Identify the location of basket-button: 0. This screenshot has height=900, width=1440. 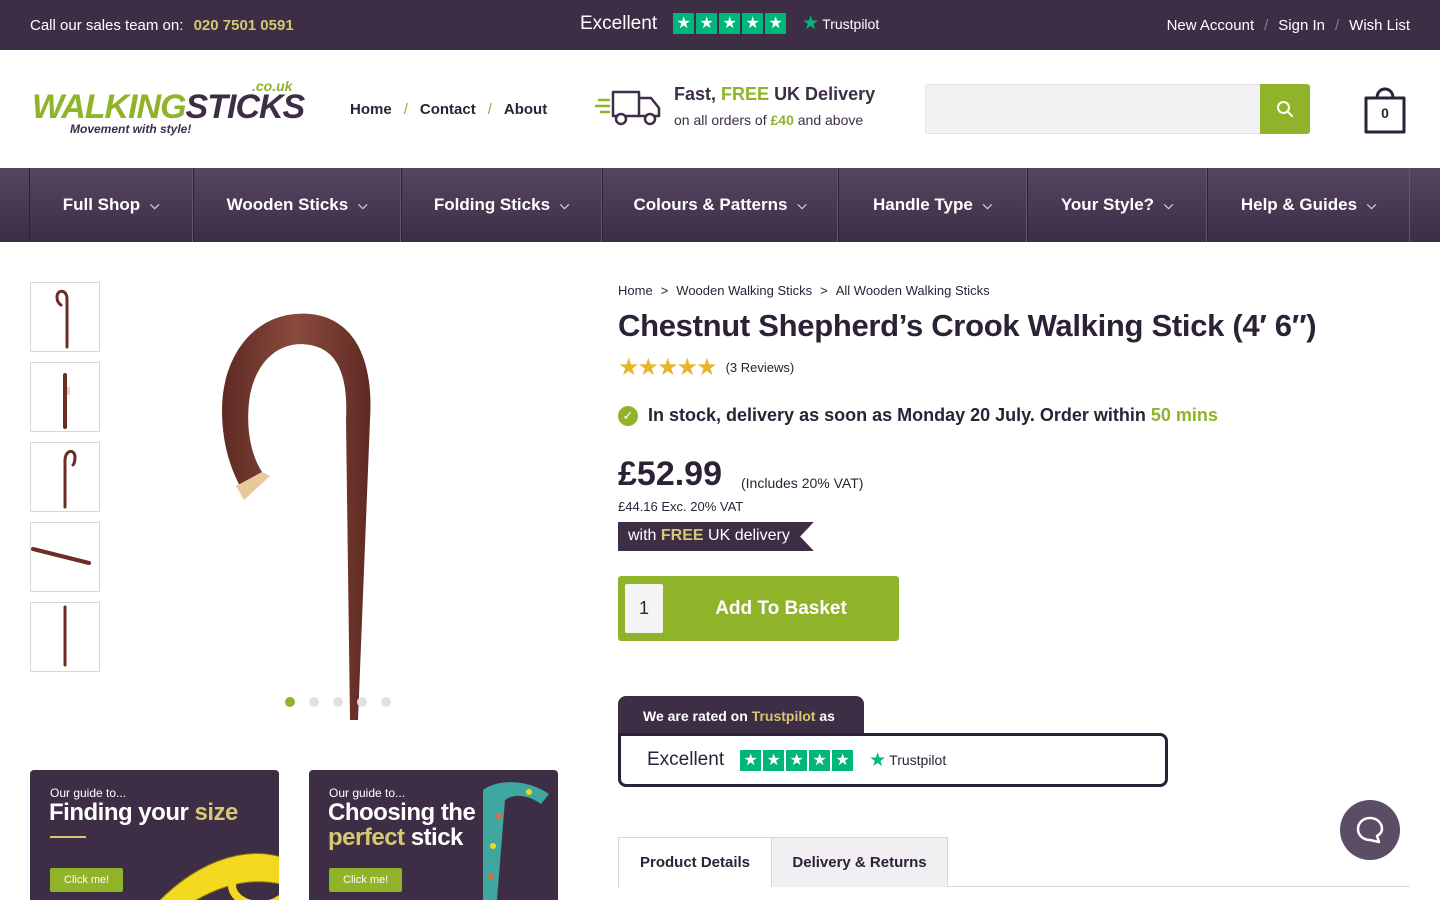
(1385, 108).